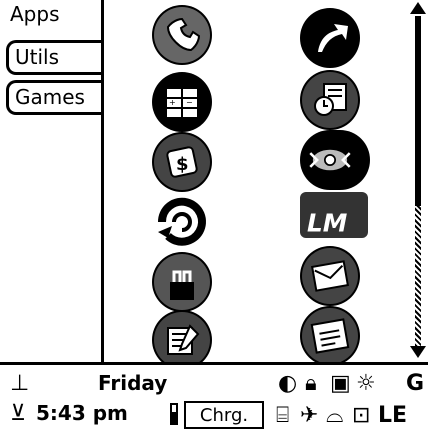  What do you see at coordinates (418, 352) in the screenshot?
I see `scroll-down-icon` at bounding box center [418, 352].